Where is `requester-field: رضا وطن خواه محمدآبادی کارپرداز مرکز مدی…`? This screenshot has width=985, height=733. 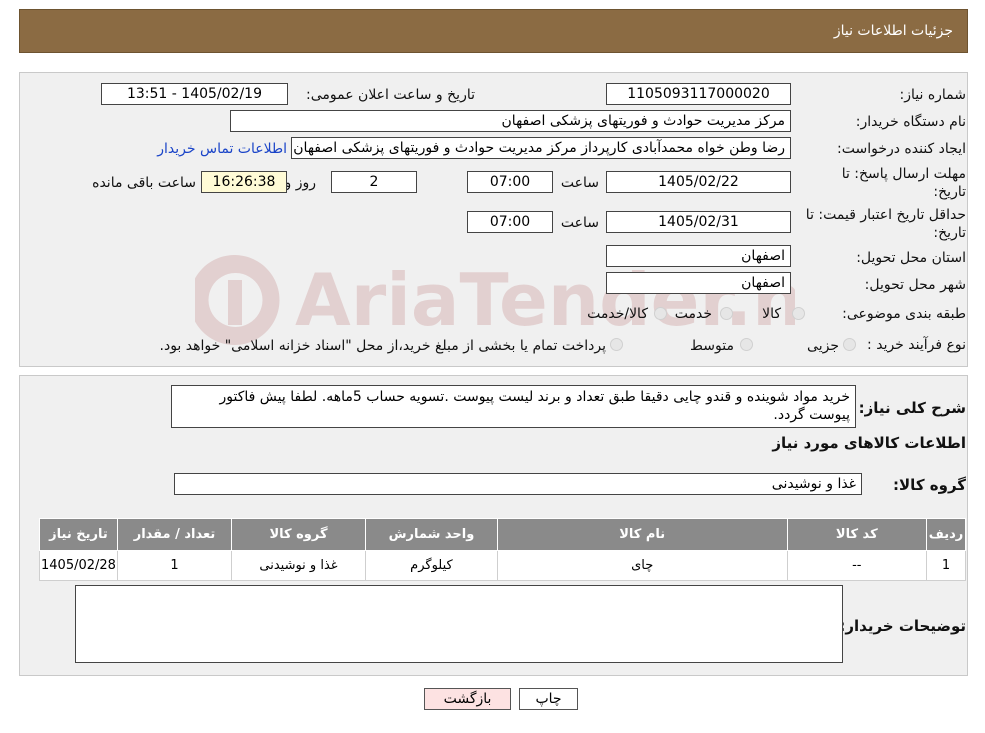 requester-field: رضا وطن خواه محمدآبادی کارپرداز مرکز مدی… is located at coordinates (541, 148).